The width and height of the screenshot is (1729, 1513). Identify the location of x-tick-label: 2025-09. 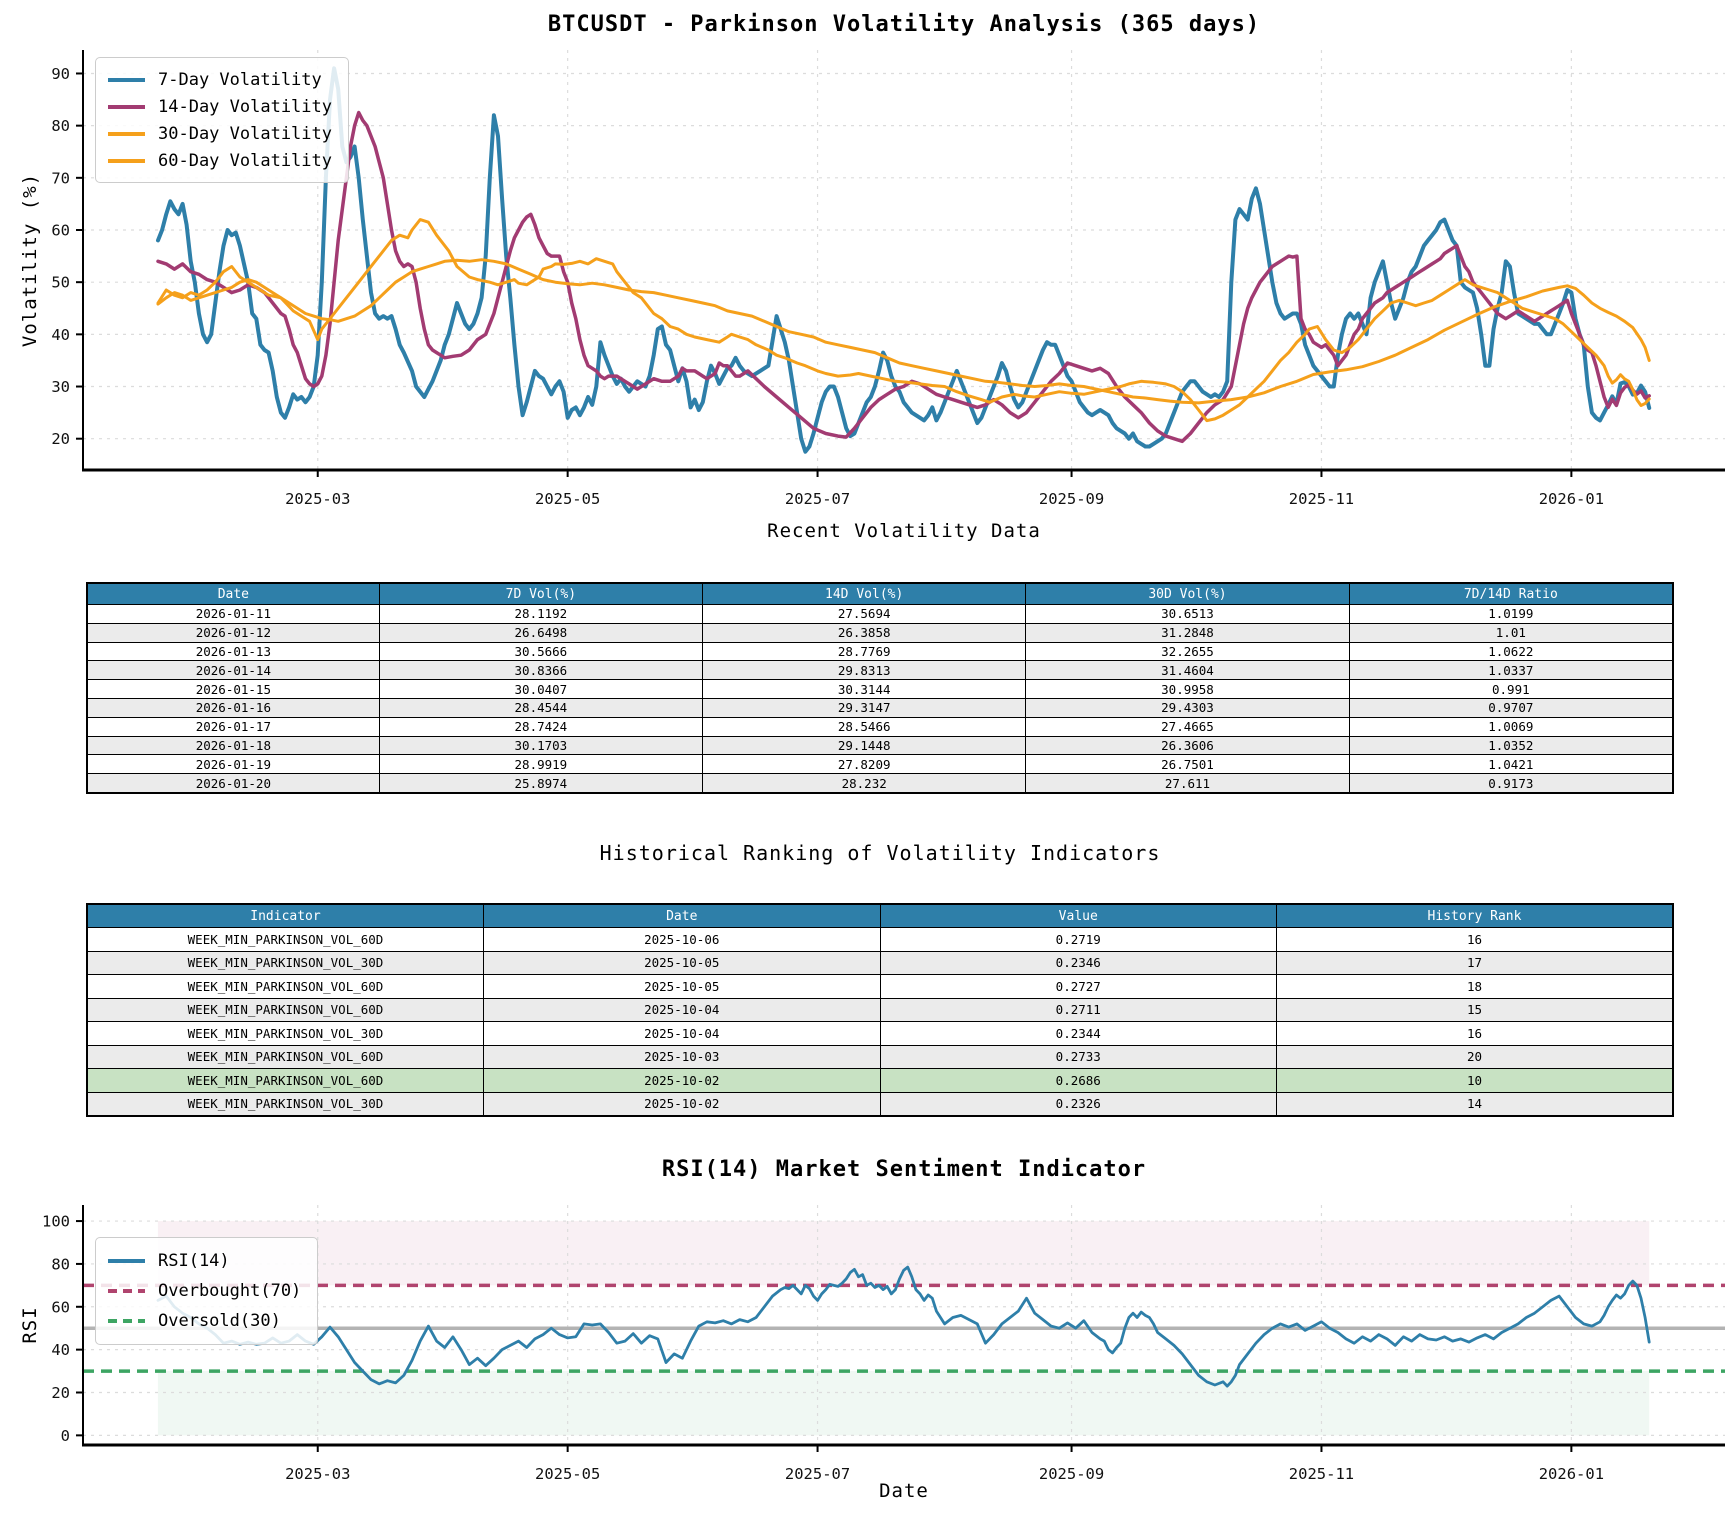
(1071, 499).